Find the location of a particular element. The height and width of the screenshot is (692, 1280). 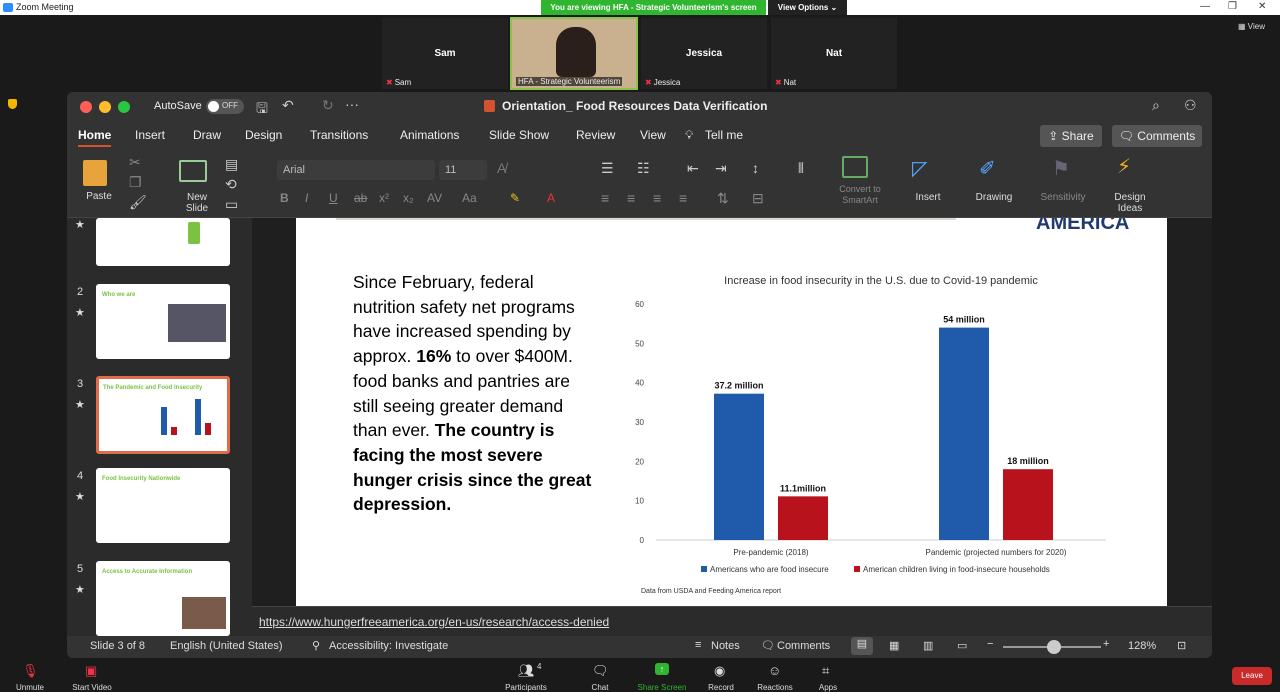

record-icon: ◉ is located at coordinates (719, 671).